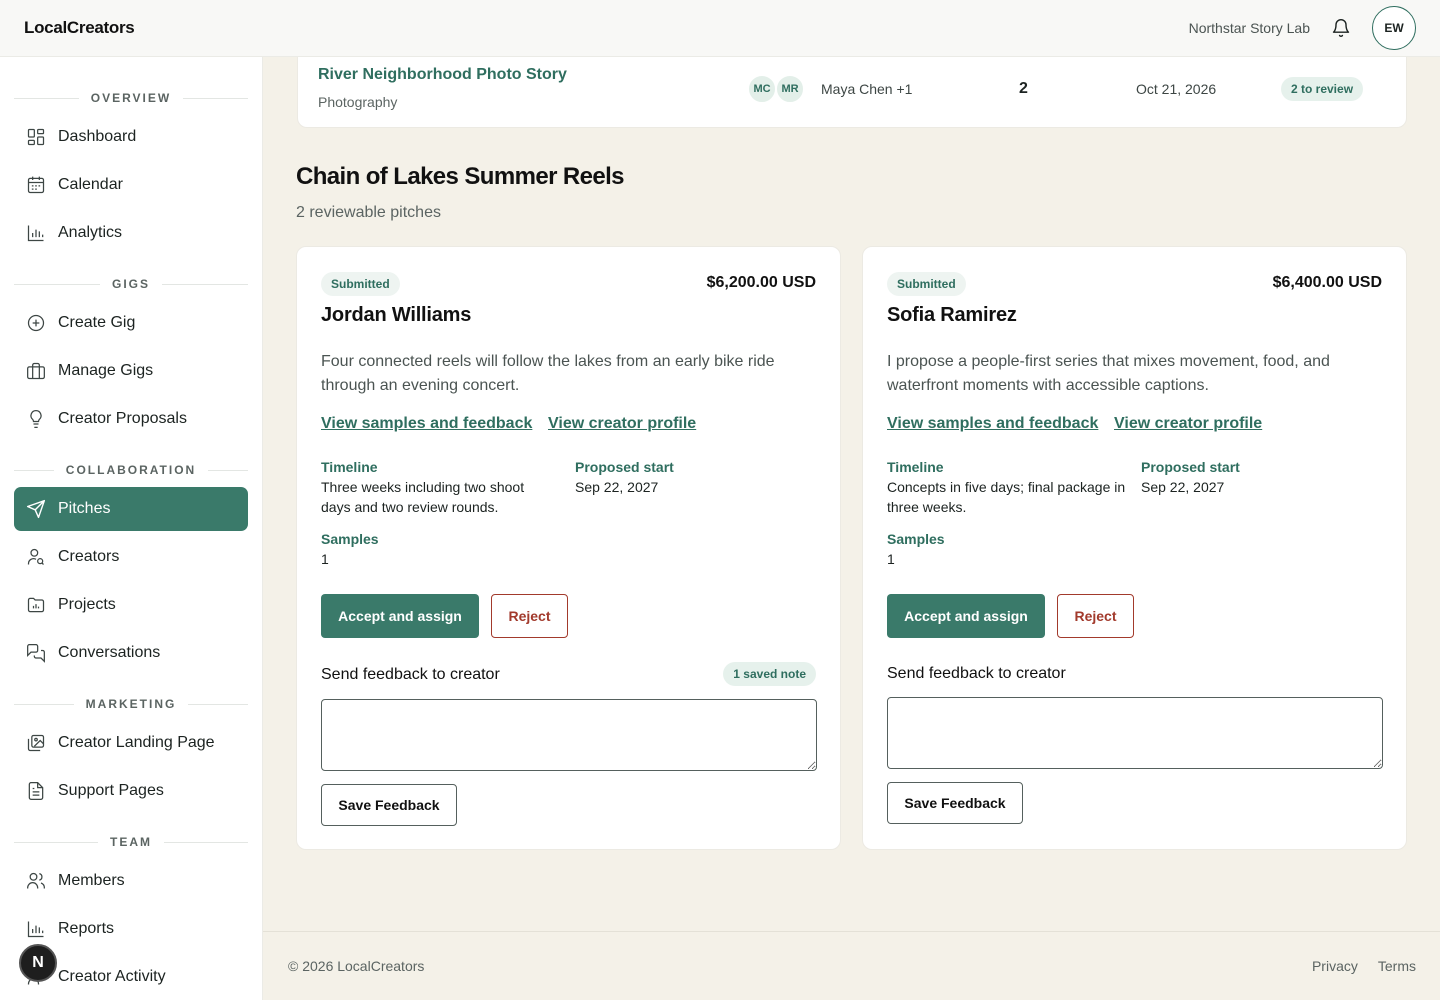  I want to click on saved-note-badge: 1 saved note, so click(769, 674).